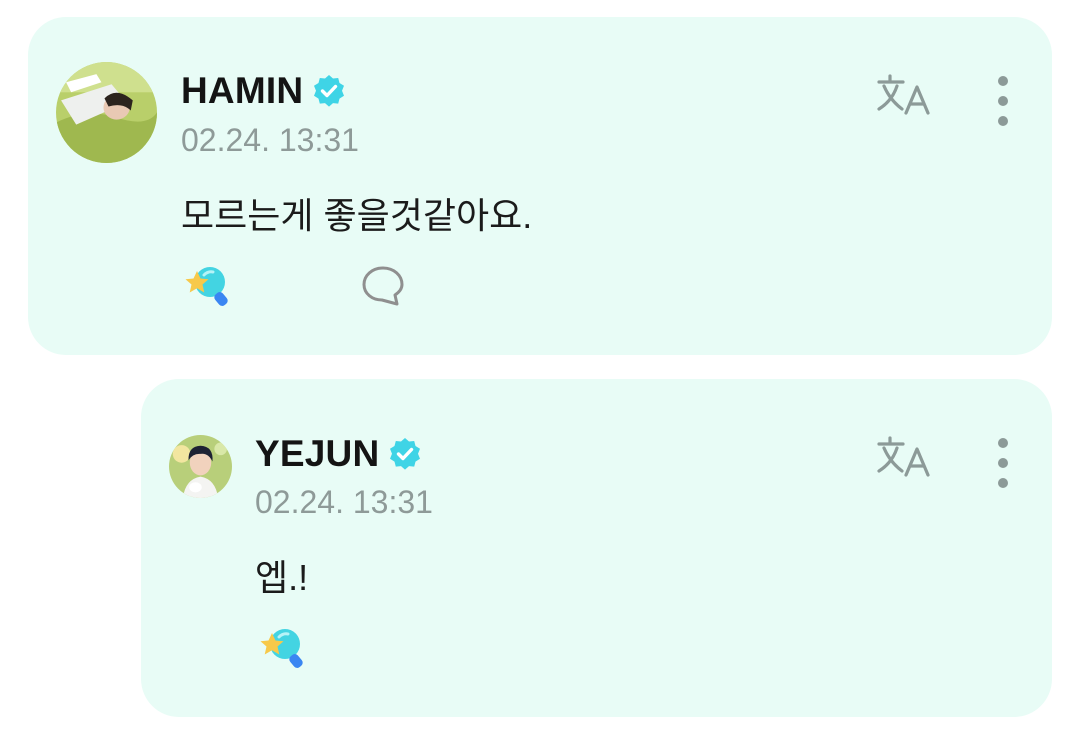 Image resolution: width=1080 pixels, height=755 pixels. What do you see at coordinates (242, 91) in the screenshot?
I see `author-name: HAMIN` at bounding box center [242, 91].